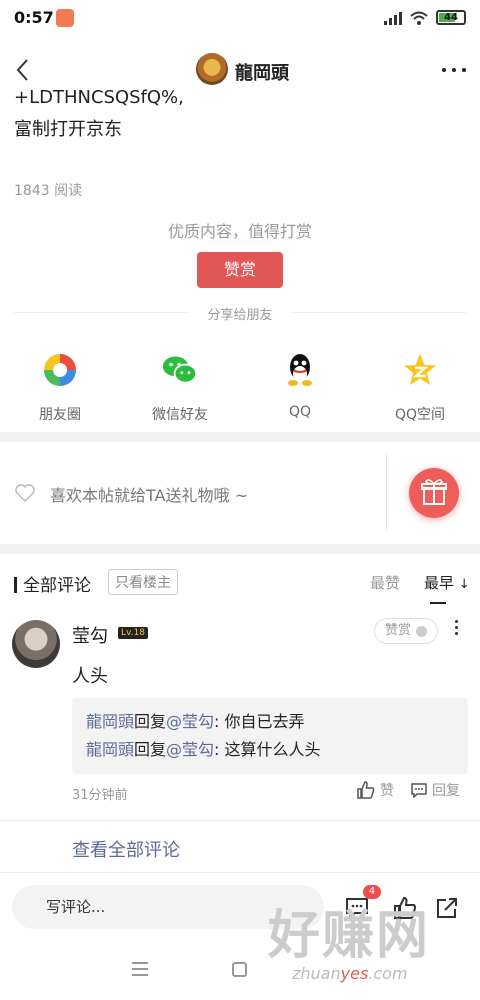 This screenshot has width=480, height=1000. Describe the element at coordinates (420, 369) in the screenshot. I see `qzone-icon` at that location.